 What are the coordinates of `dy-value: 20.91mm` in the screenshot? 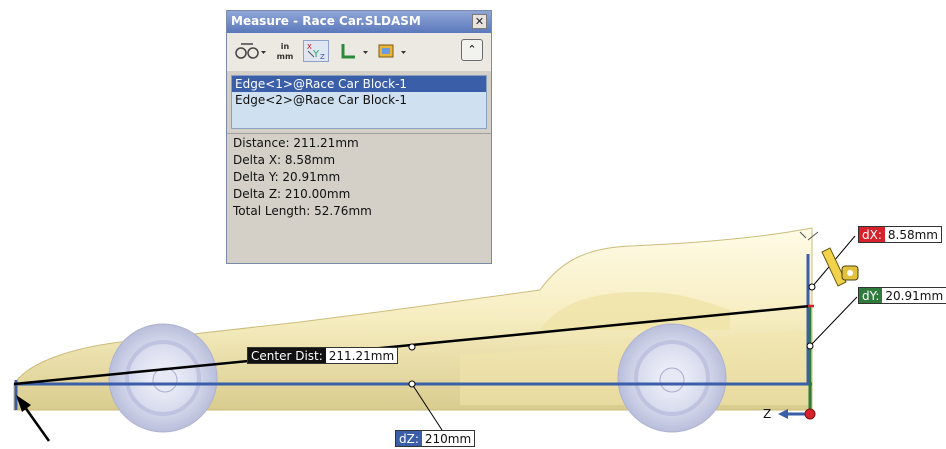 It's located at (914, 296).